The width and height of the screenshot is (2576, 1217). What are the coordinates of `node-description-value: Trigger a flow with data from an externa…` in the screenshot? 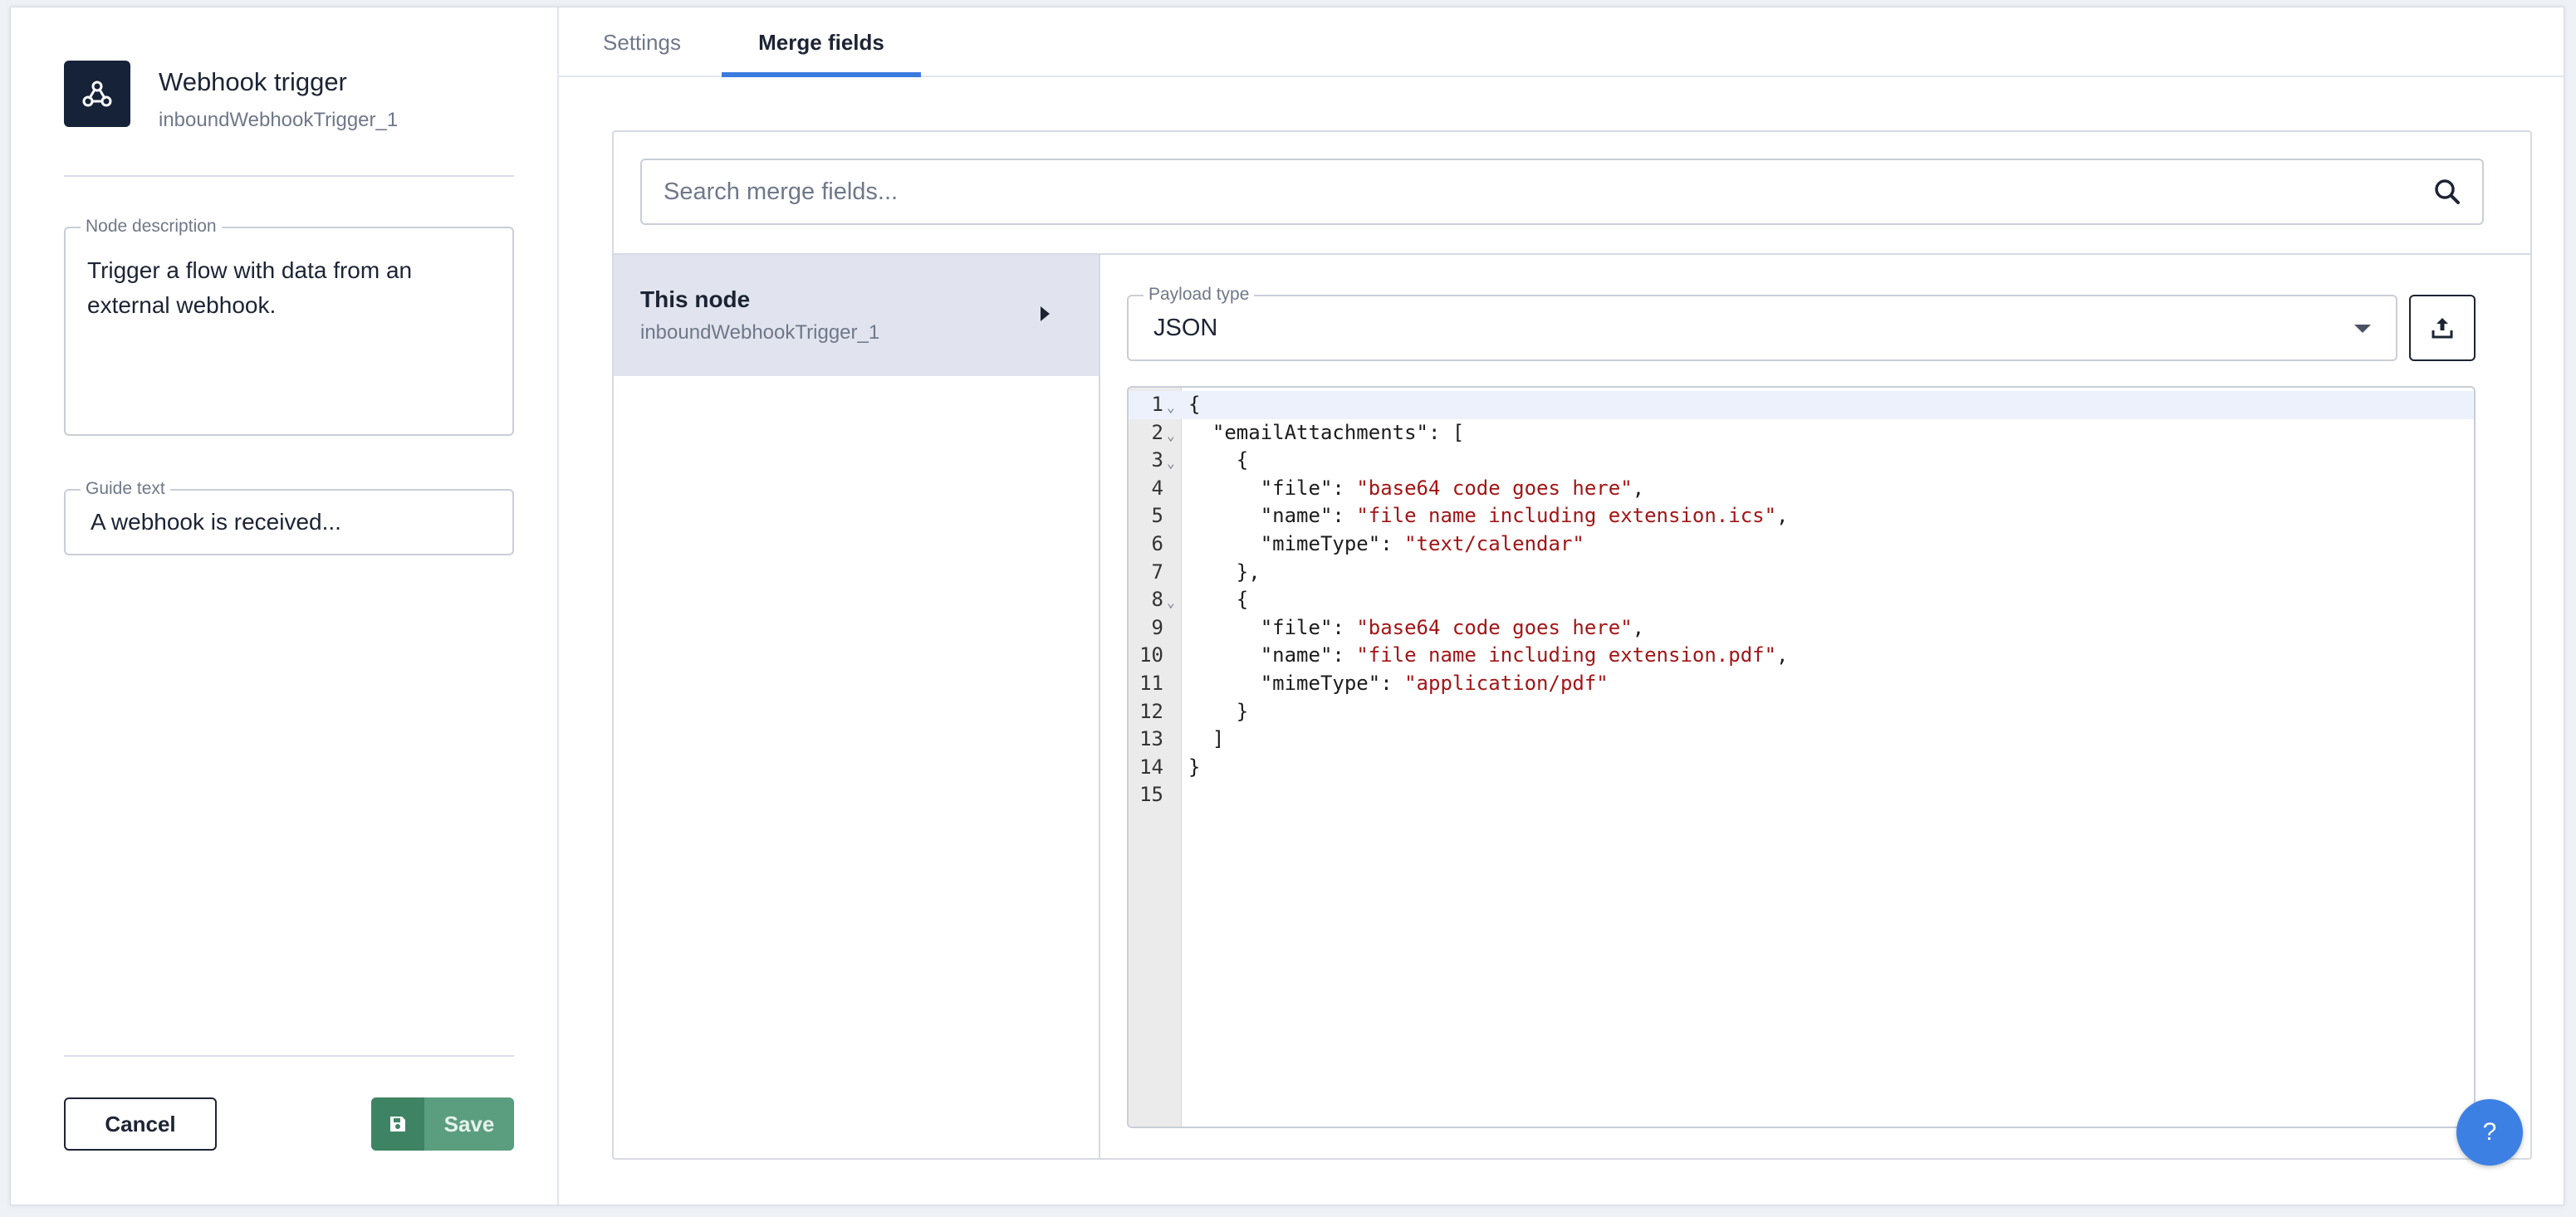 It's located at (287, 288).